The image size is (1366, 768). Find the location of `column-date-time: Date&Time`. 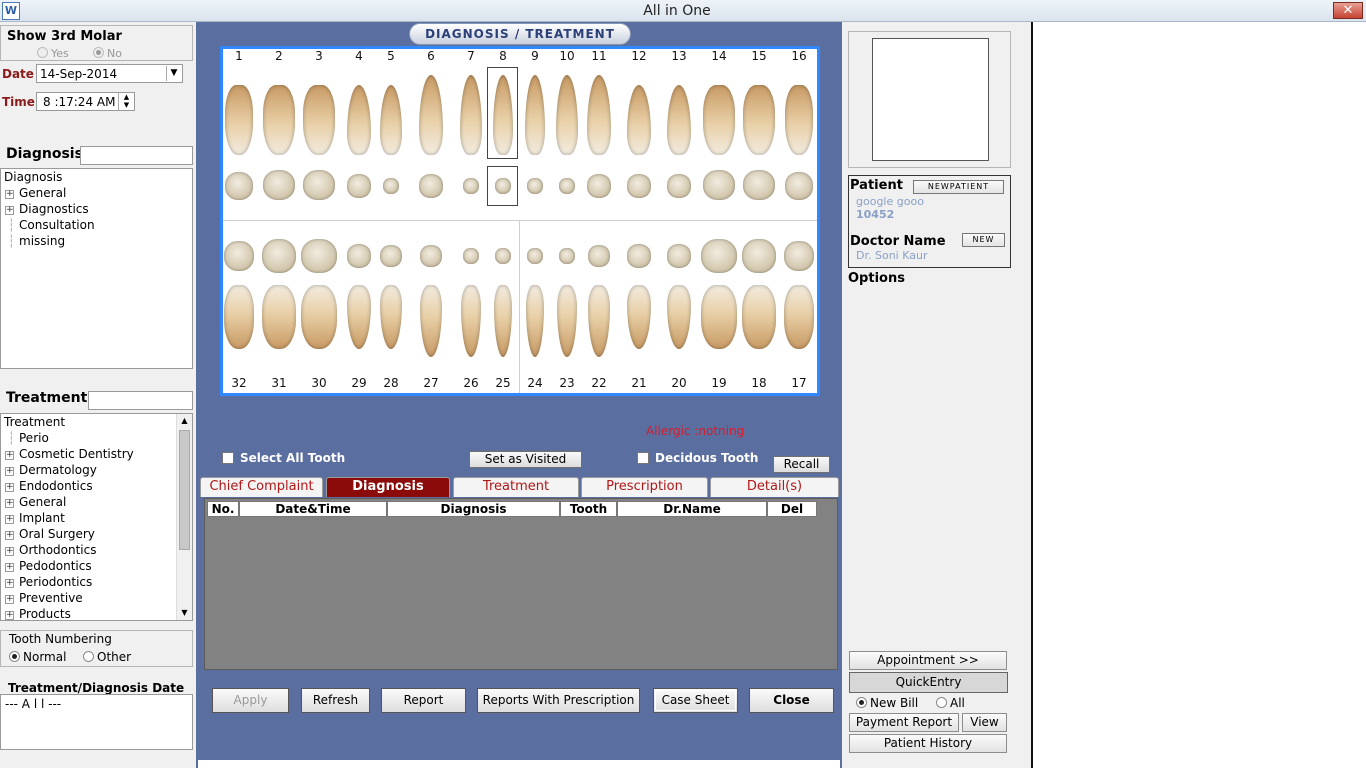

column-date-time: Date&Time is located at coordinates (313, 509).